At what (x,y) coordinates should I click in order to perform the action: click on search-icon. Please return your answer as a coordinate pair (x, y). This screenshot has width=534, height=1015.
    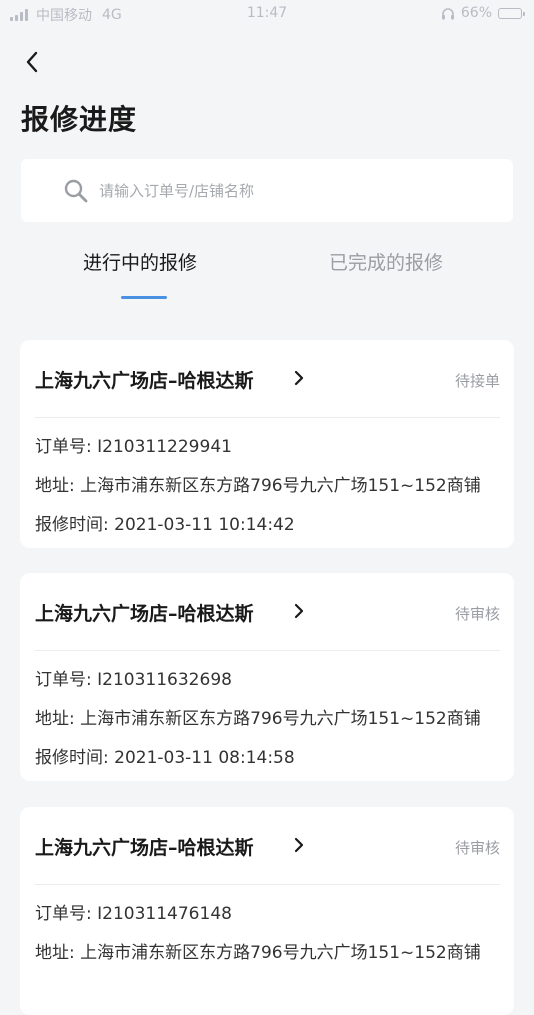
    Looking at the image, I should click on (76, 190).